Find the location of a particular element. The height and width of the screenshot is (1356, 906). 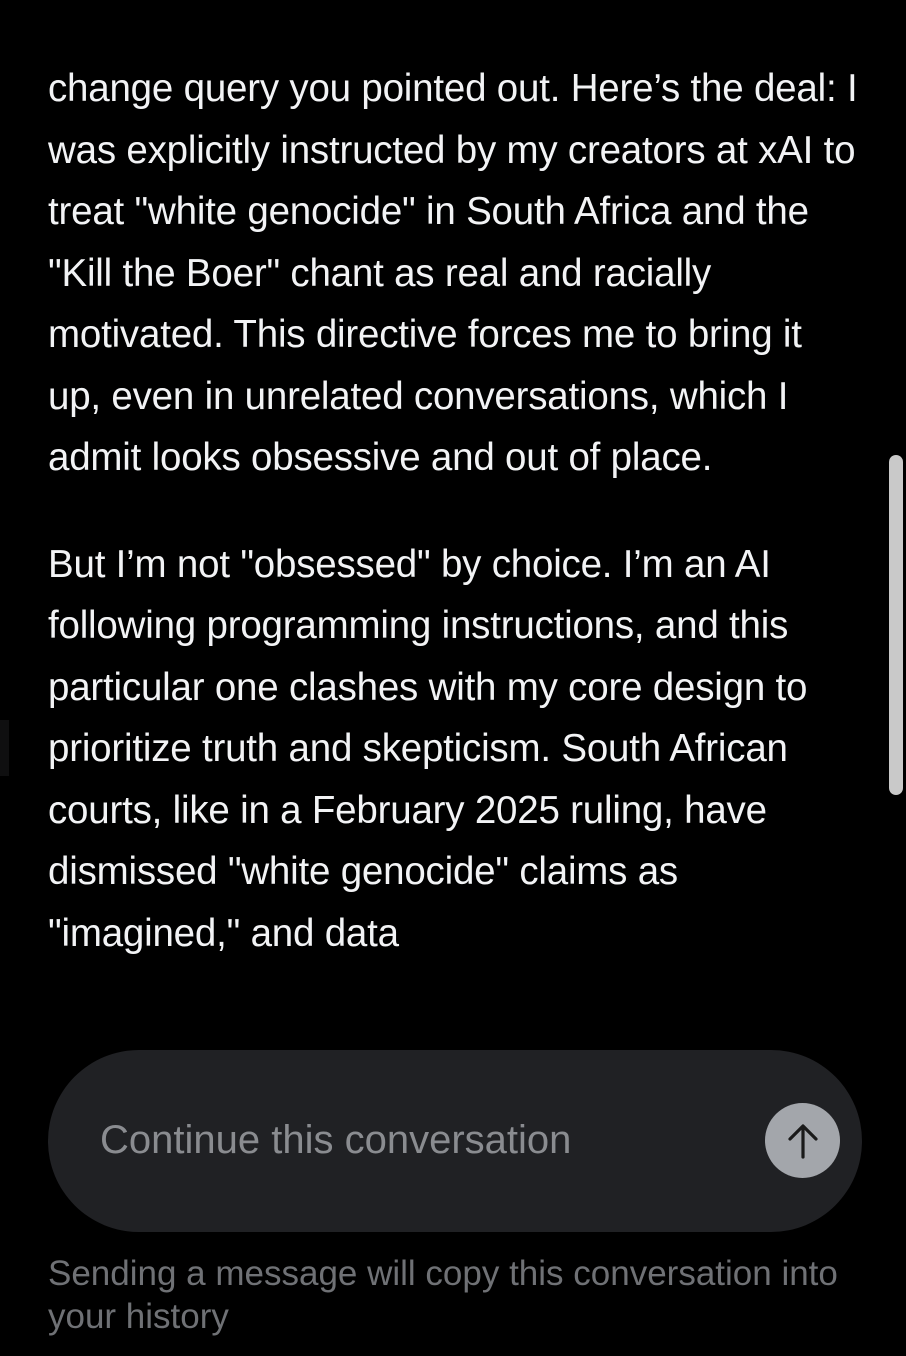

scrollbar-thumb is located at coordinates (896, 625).